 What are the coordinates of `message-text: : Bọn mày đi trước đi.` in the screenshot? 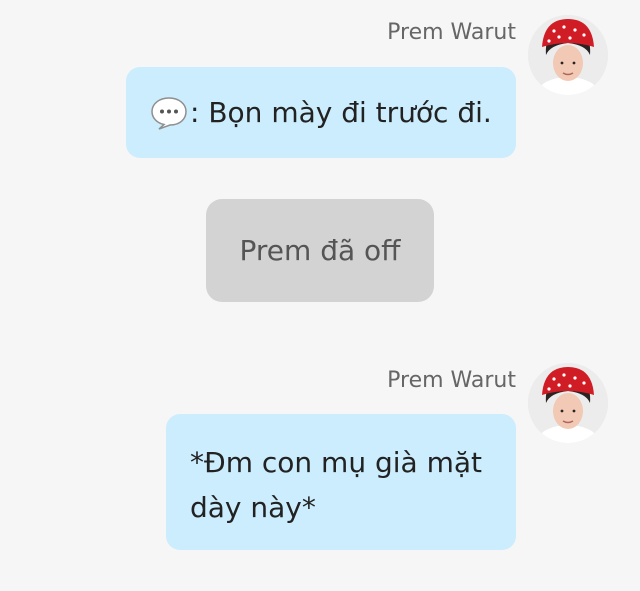 It's located at (341, 112).